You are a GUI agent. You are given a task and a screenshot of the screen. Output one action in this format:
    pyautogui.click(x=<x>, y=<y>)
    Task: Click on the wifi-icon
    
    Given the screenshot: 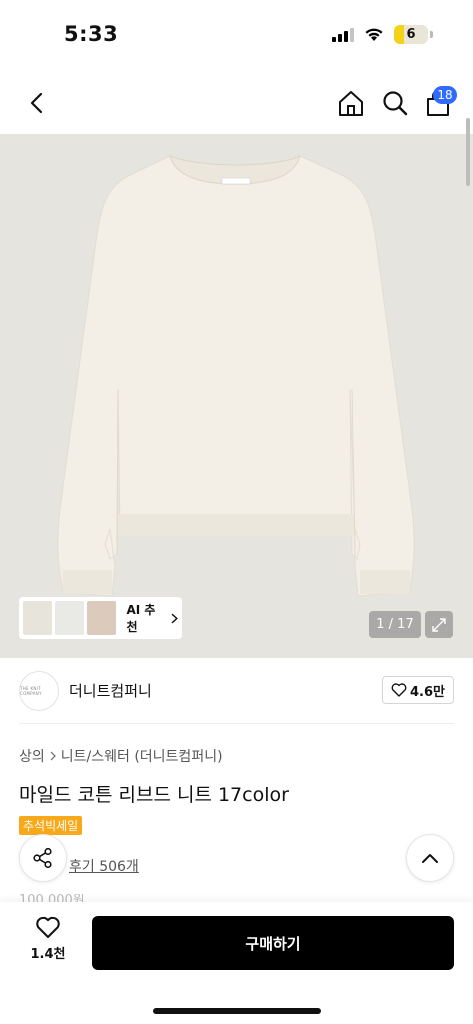 What is the action you would take?
    pyautogui.click(x=374, y=34)
    